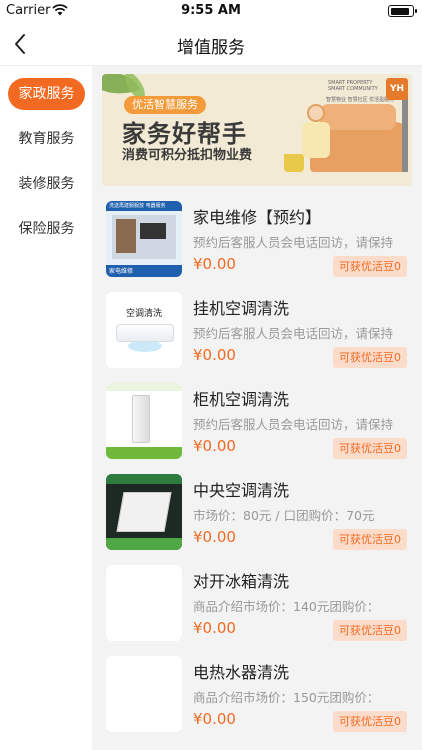 Image resolution: width=422 pixels, height=750 pixels. What do you see at coordinates (121, 271) in the screenshot?
I see `thumbnail-footer-text: 家电维修` at bounding box center [121, 271].